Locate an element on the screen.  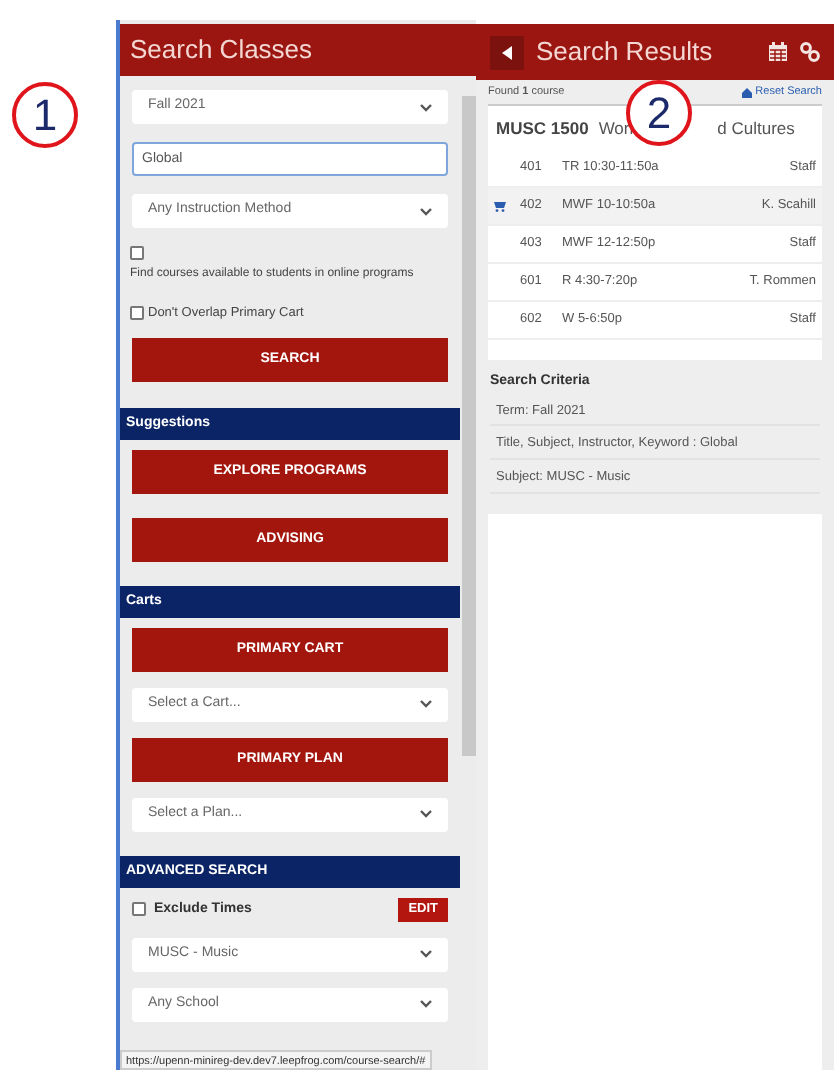
home-icon is located at coordinates (746, 92).